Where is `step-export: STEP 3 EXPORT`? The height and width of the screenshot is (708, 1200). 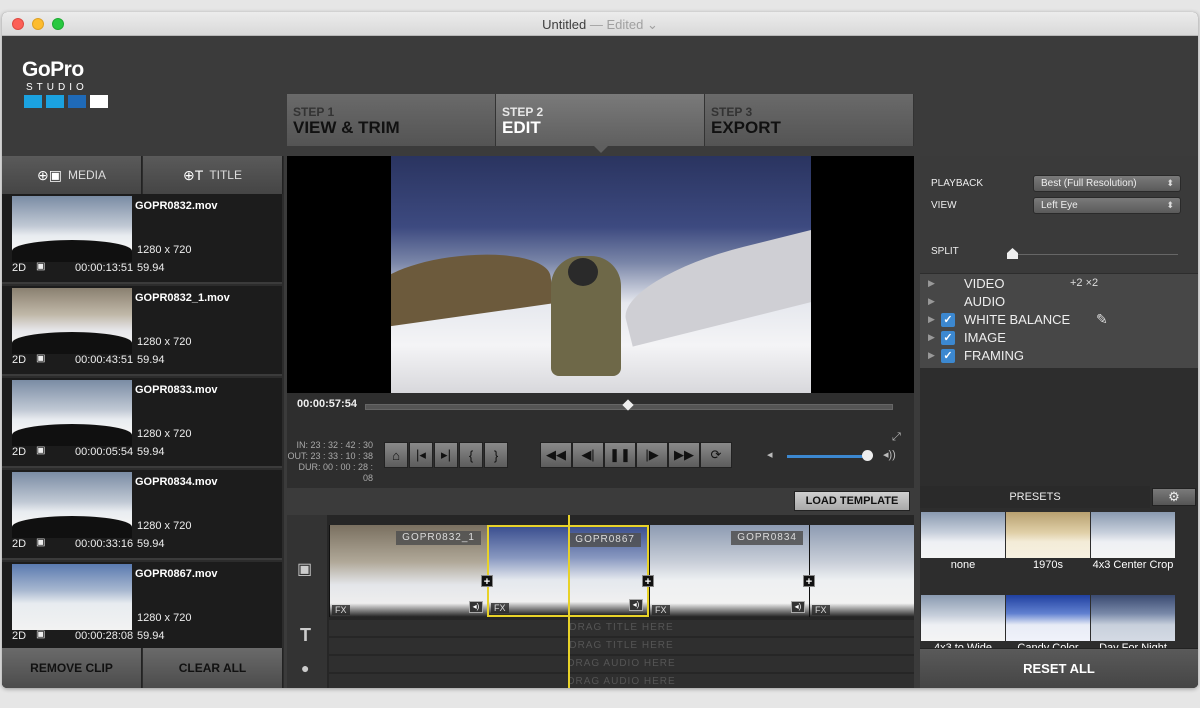
step-export: STEP 3 EXPORT is located at coordinates (809, 120).